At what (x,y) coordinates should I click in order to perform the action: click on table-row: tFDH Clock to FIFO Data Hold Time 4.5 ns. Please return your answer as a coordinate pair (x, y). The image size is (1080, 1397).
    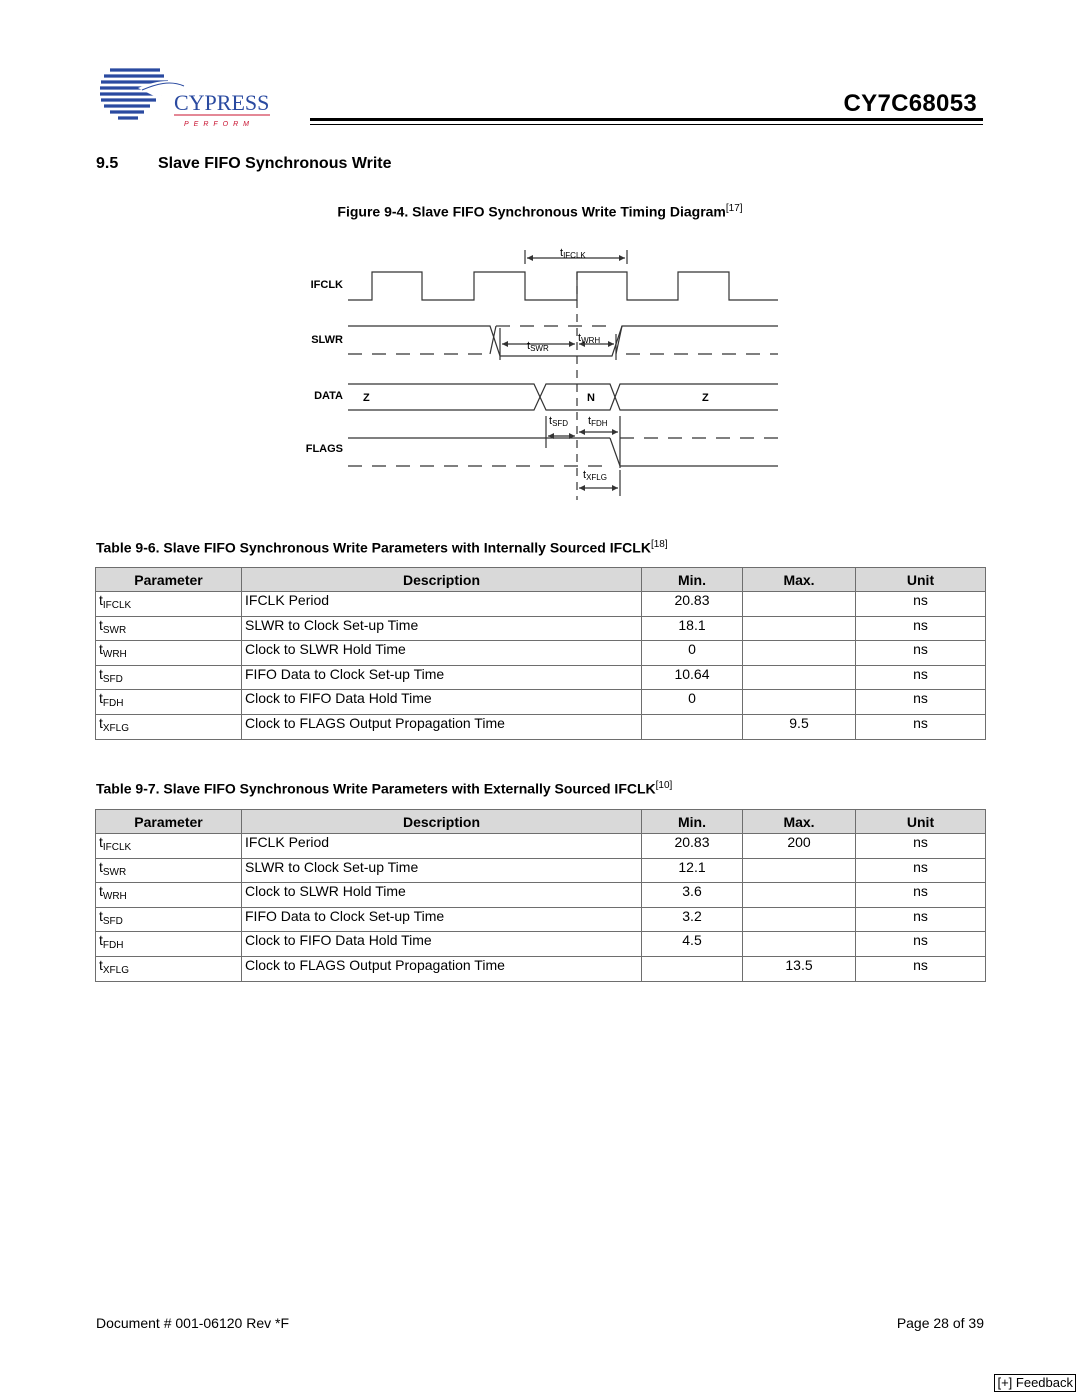
    Looking at the image, I should click on (540, 944).